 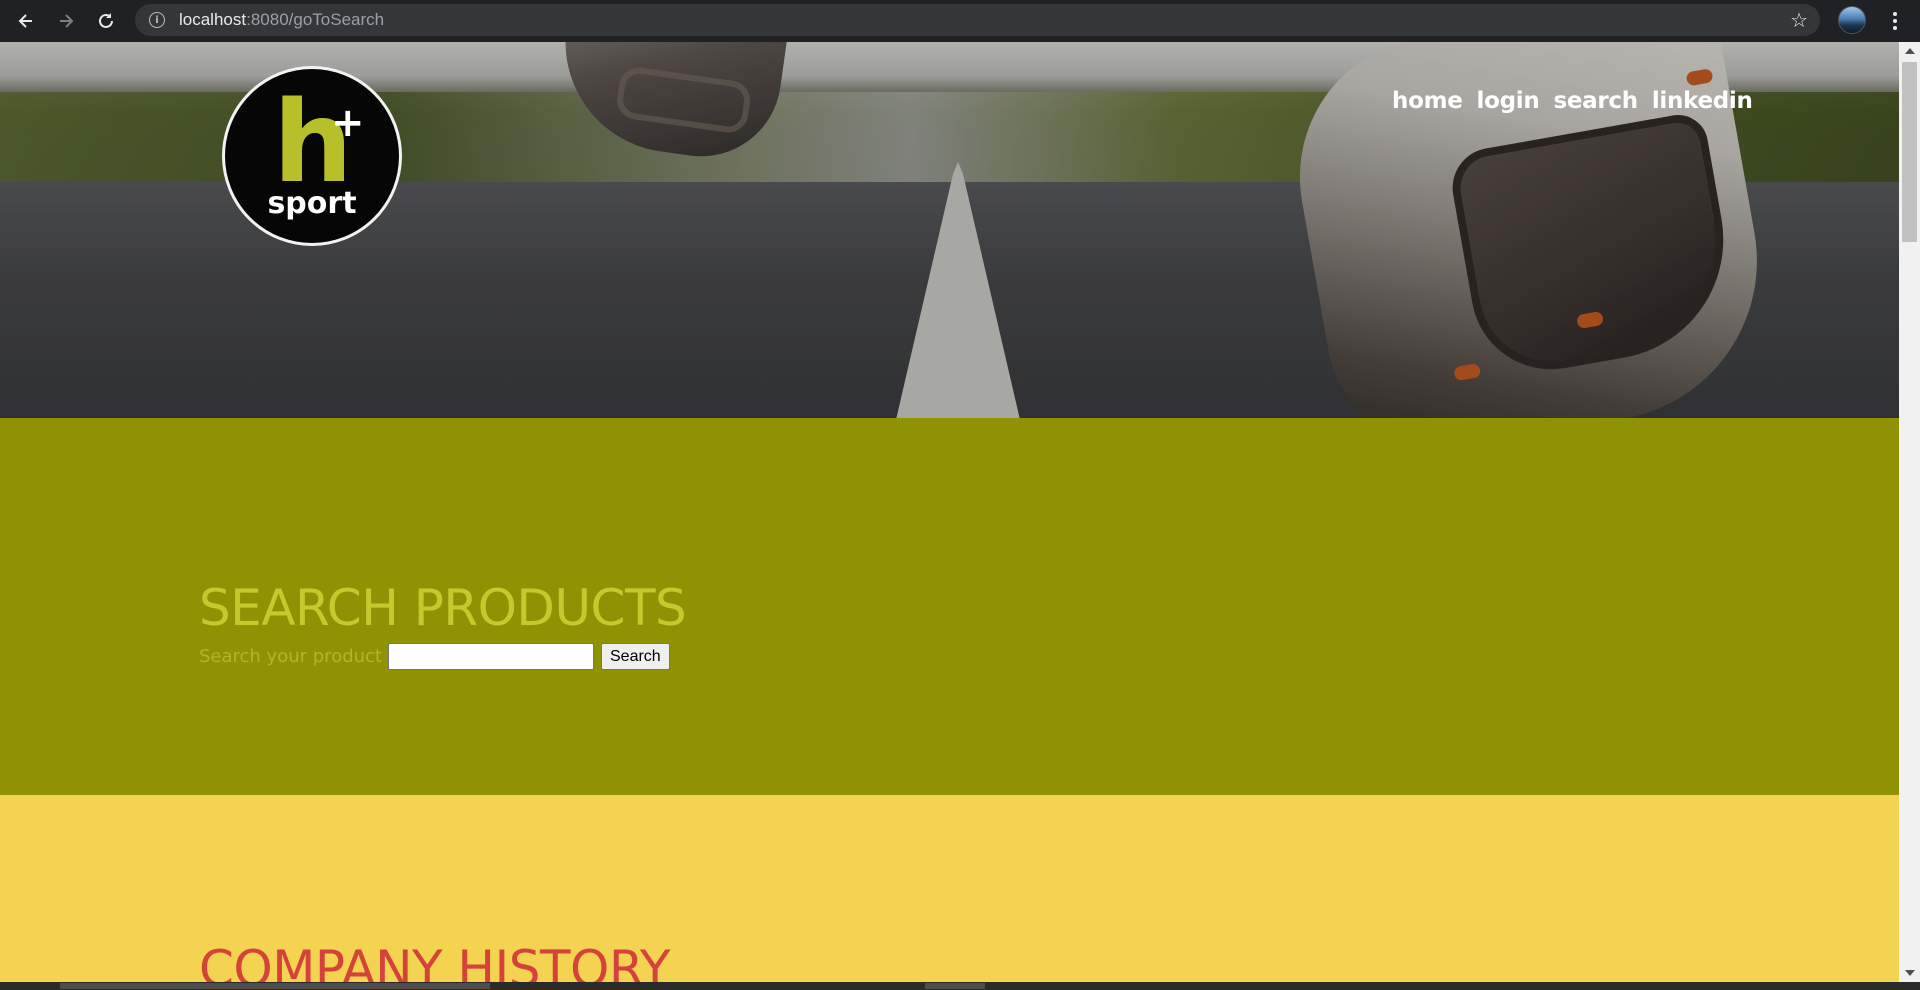 I want to click on browser-toolbar: i localhost :8080/goToSearch ☆, so click(x=960, y=21).